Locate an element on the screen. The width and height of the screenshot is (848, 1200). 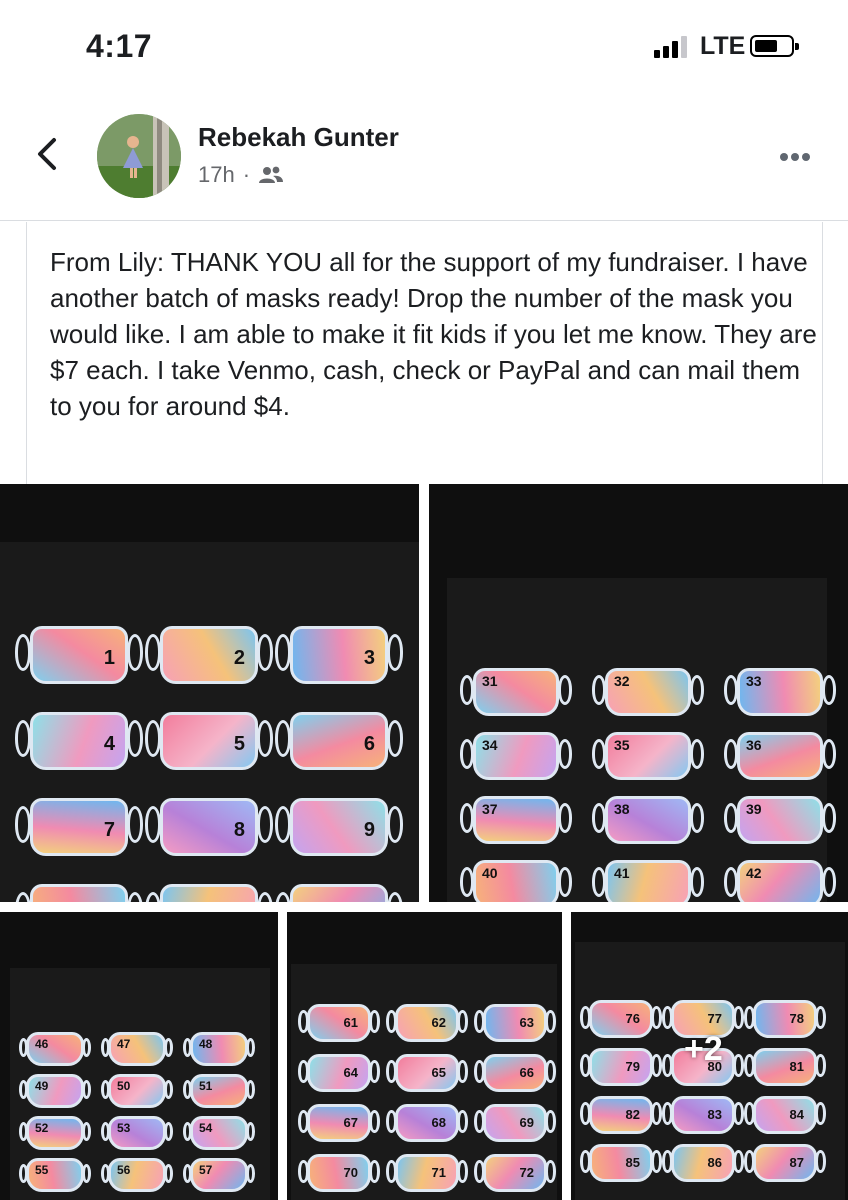
mask-item: 81 is located at coordinates (785, 1067).